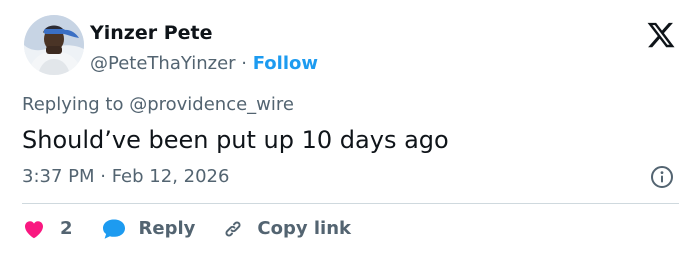  Describe the element at coordinates (47, 229) in the screenshot. I see `like-button: 2` at that location.